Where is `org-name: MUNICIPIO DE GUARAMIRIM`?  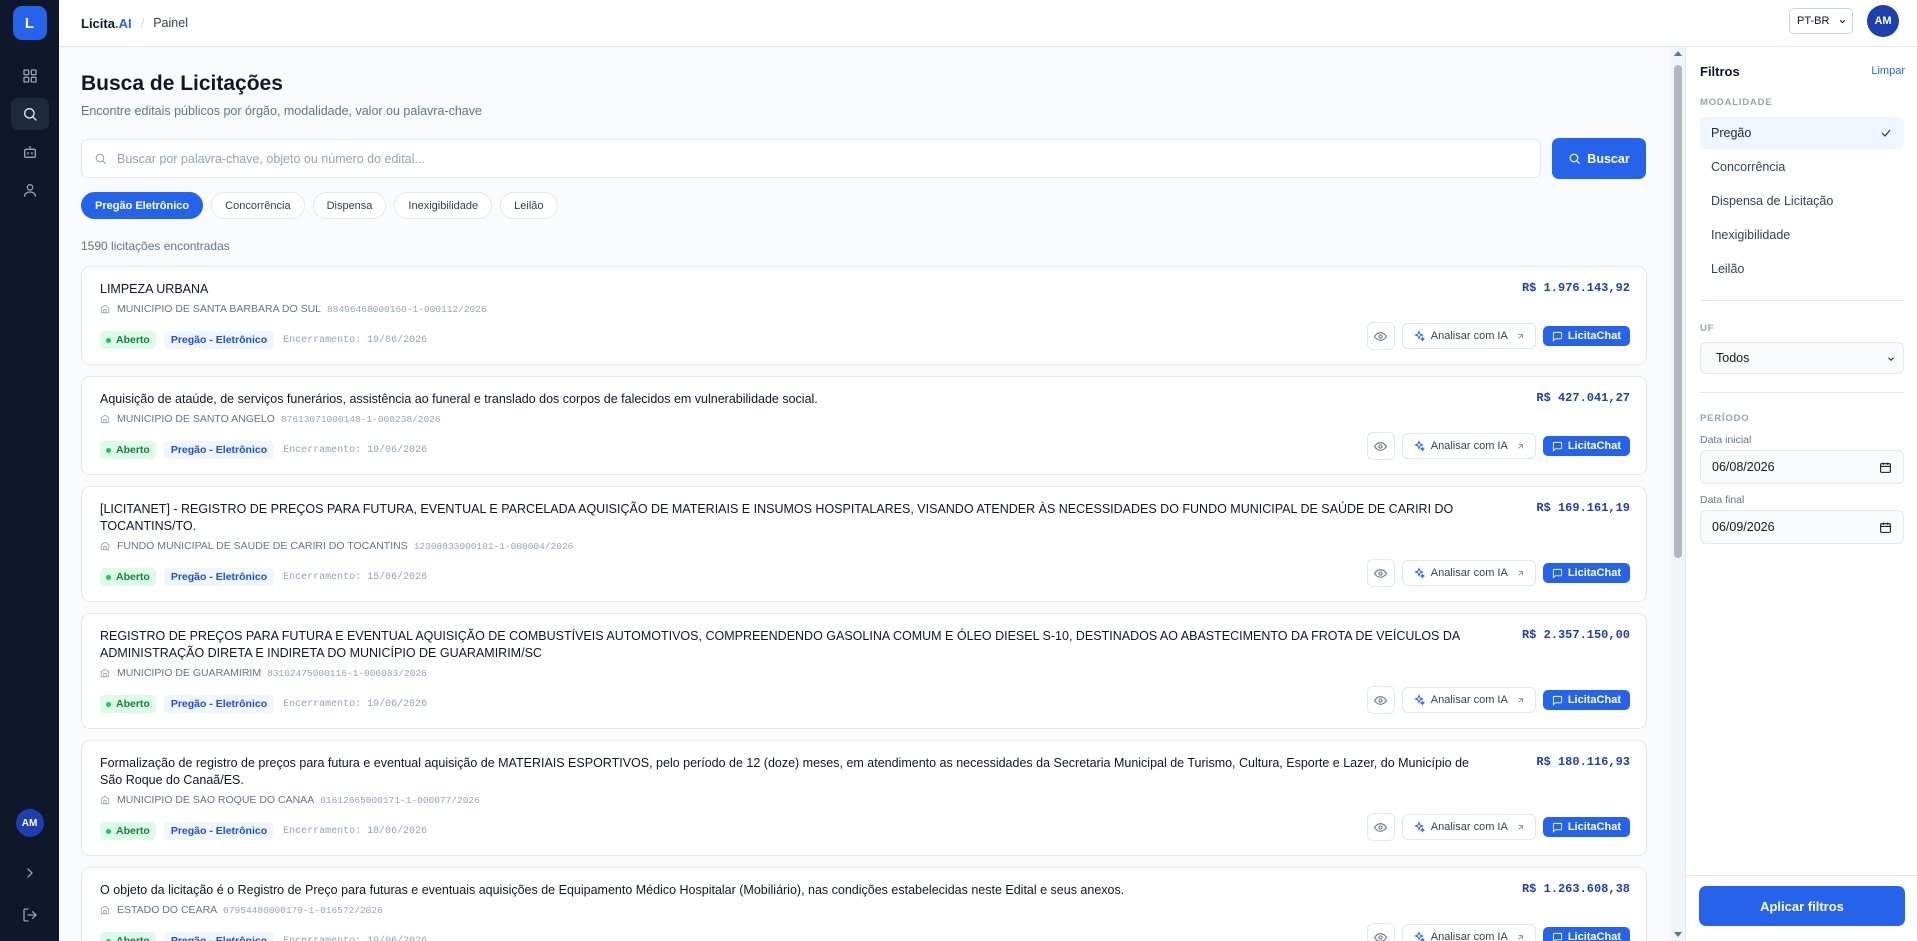 org-name: MUNICIPIO DE GUARAMIRIM is located at coordinates (189, 673).